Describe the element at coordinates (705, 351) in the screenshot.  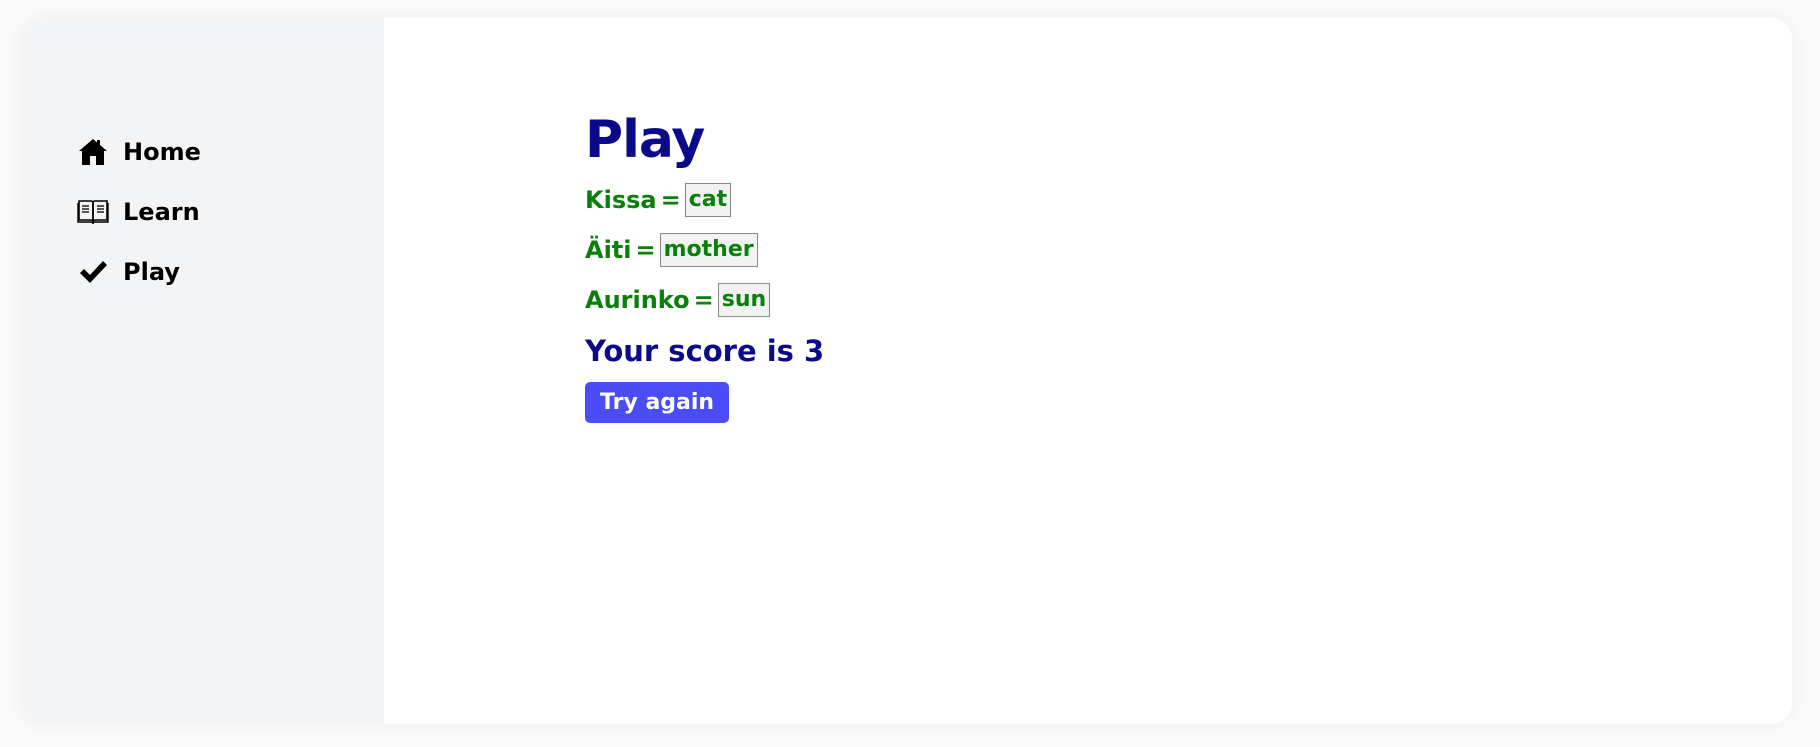
I see `score-text: Your score is 3` at that location.